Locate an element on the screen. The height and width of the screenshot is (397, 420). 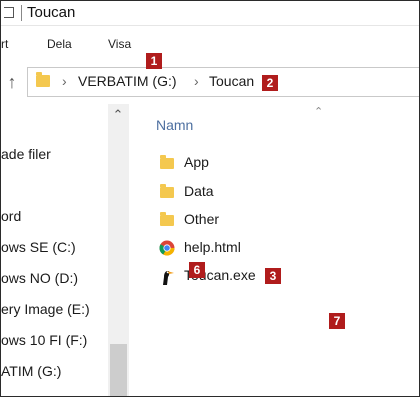
callout-7: 7 is located at coordinates (337, 321).